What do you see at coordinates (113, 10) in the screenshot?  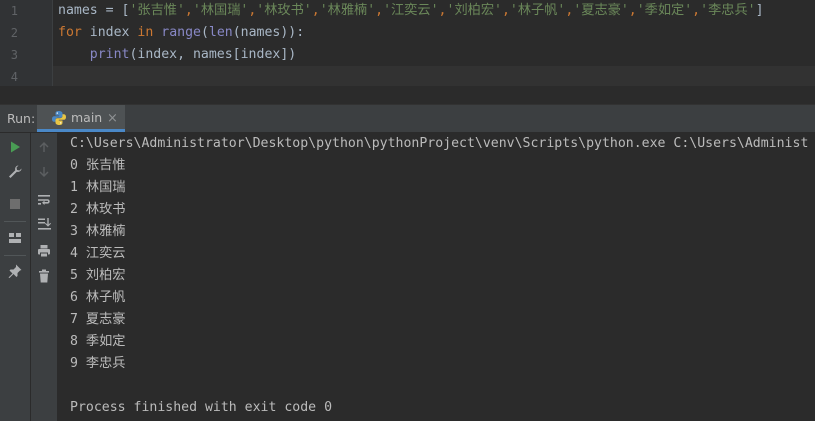 I see `assign-operator: = [` at bounding box center [113, 10].